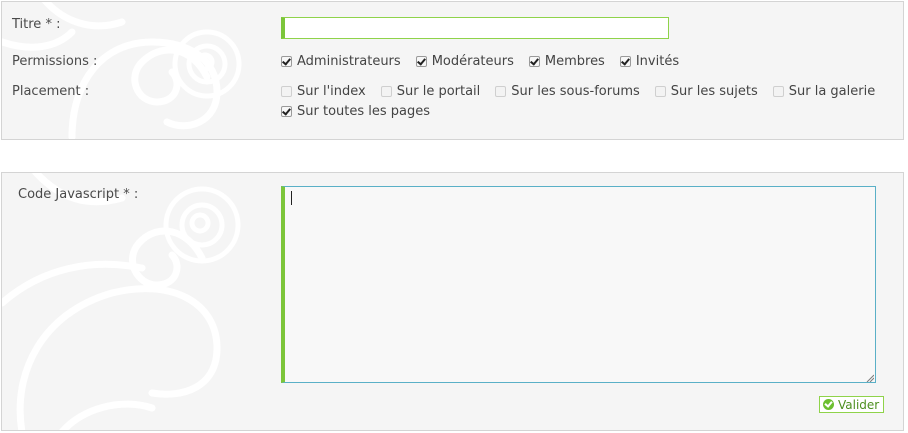 The width and height of the screenshot is (908, 433). Describe the element at coordinates (331, 91) in the screenshot. I see `checkbox-label: Sur l'index` at that location.